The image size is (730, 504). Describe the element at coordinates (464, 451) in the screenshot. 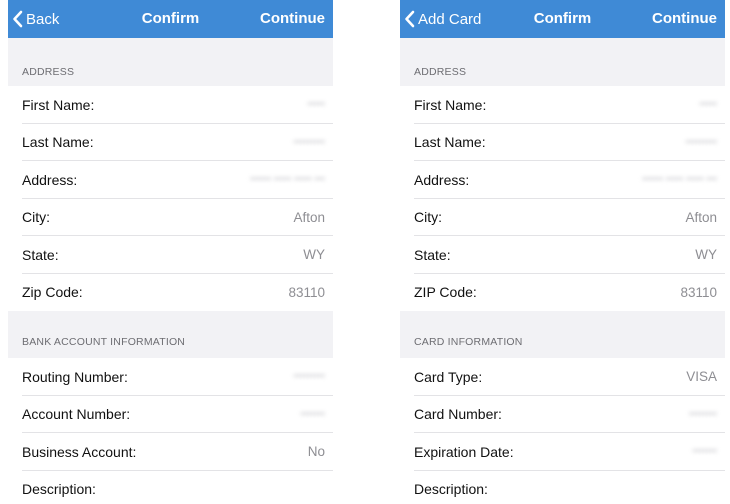

I see `row-label: Expiration Date:` at that location.